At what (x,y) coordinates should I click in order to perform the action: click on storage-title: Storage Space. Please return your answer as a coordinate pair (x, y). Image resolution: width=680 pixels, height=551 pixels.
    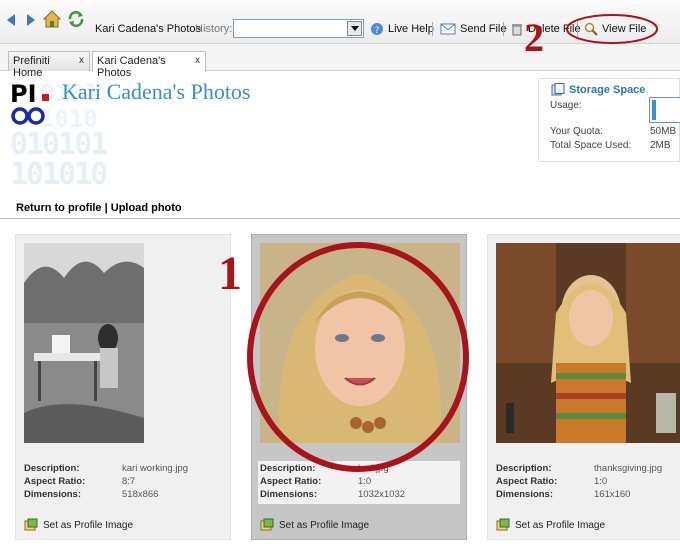
    Looking at the image, I should click on (598, 90).